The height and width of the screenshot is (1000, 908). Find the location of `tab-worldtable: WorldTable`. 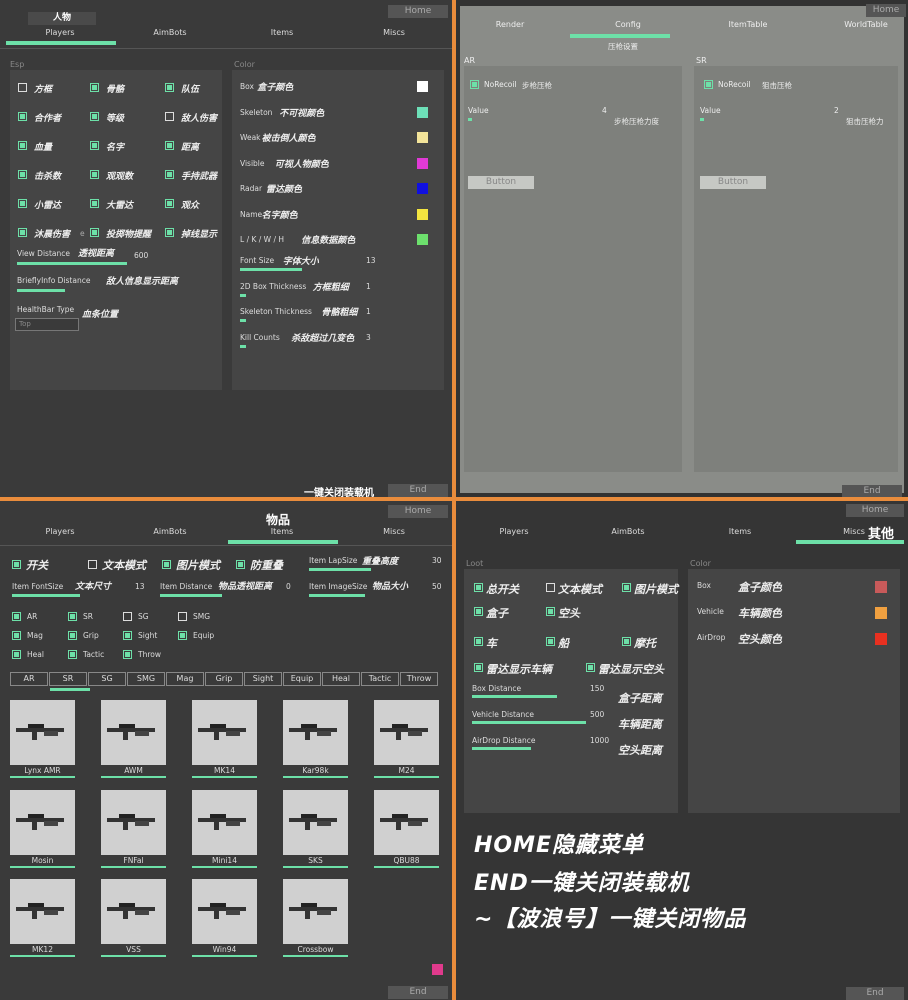

tab-worldtable: WorldTable is located at coordinates (866, 24).